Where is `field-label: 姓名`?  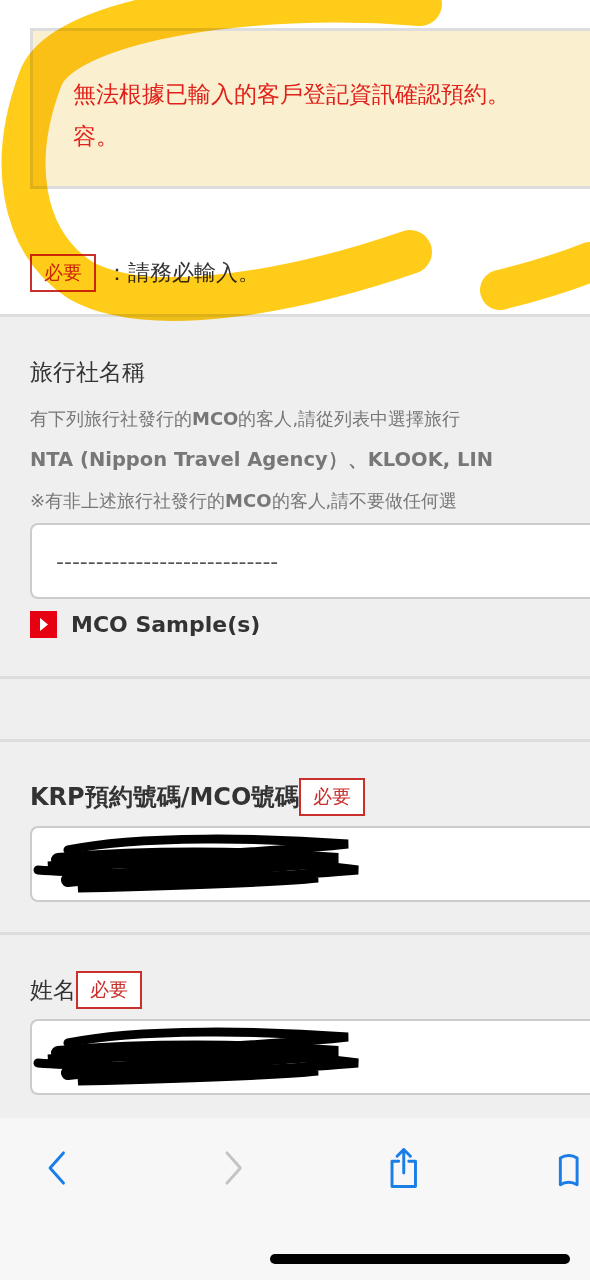
field-label: 姓名 is located at coordinates (53, 990).